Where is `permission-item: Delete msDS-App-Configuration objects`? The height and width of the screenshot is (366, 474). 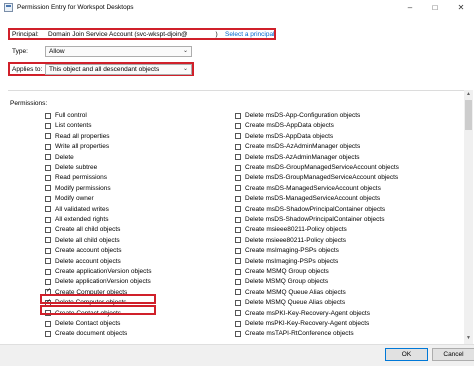 permission-item: Delete msDS-App-Configuration objects is located at coordinates (297, 115).